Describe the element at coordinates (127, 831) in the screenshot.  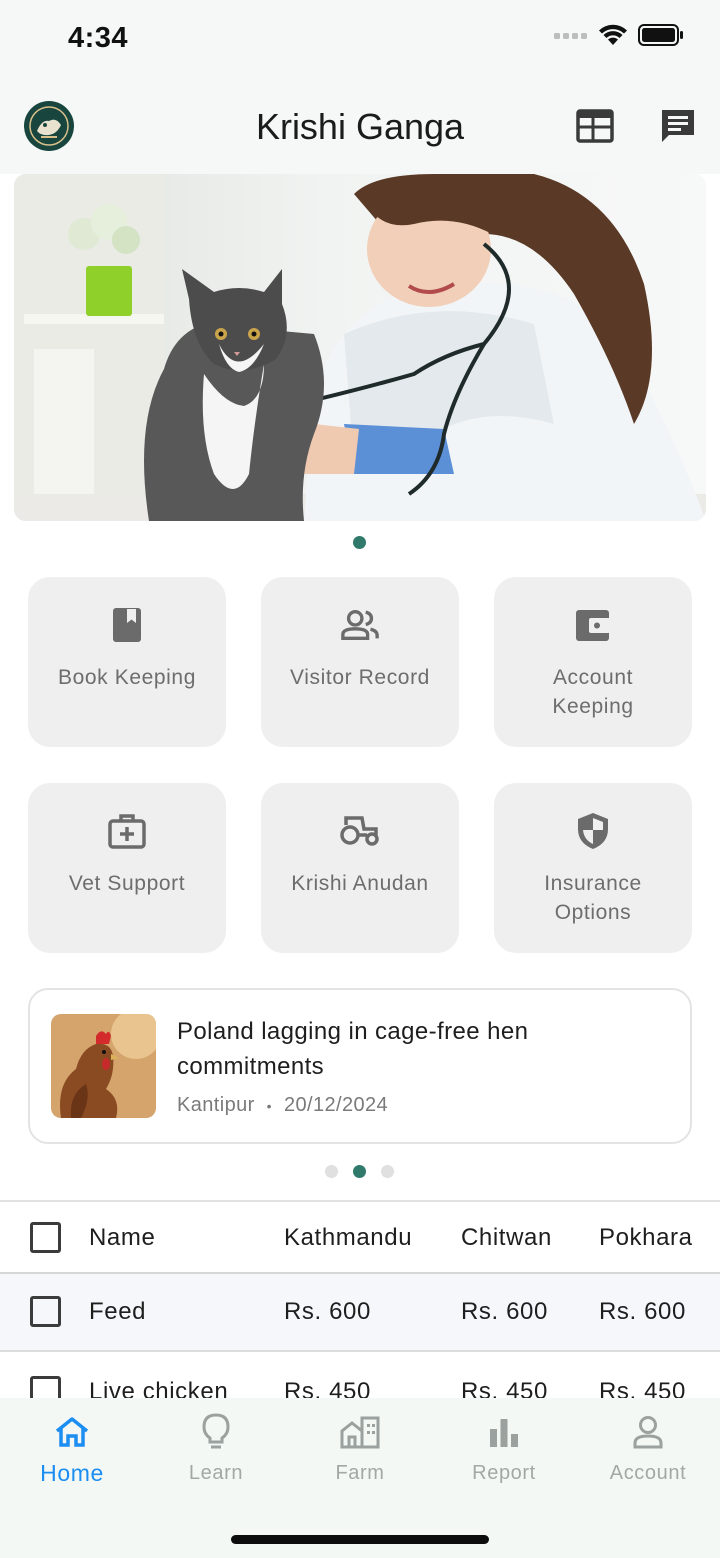
I see `medical-kit-icon` at that location.